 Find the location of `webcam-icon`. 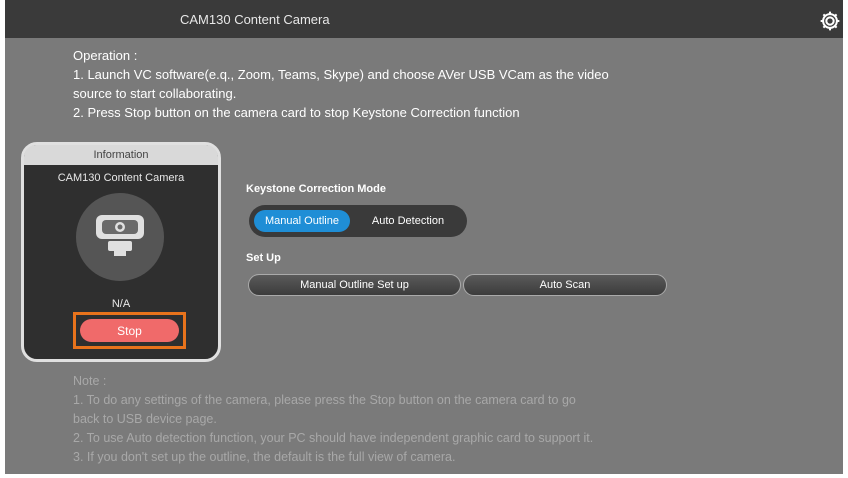

webcam-icon is located at coordinates (120, 237).